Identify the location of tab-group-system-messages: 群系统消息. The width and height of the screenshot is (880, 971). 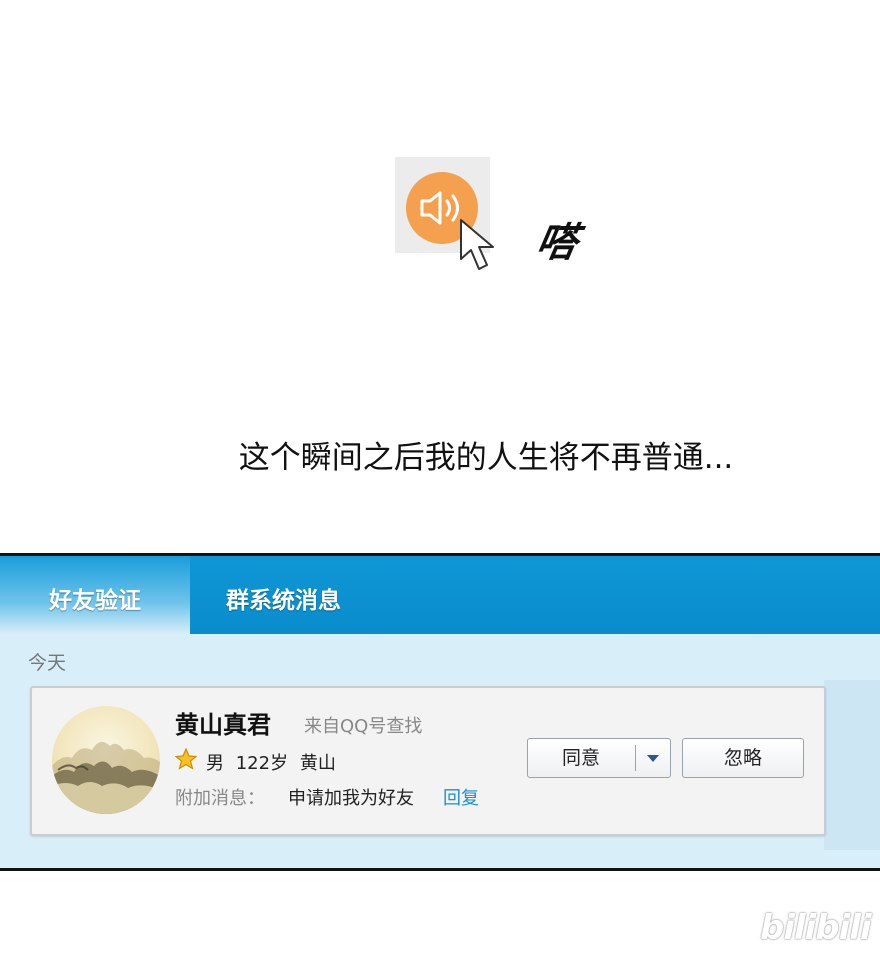
(283, 595).